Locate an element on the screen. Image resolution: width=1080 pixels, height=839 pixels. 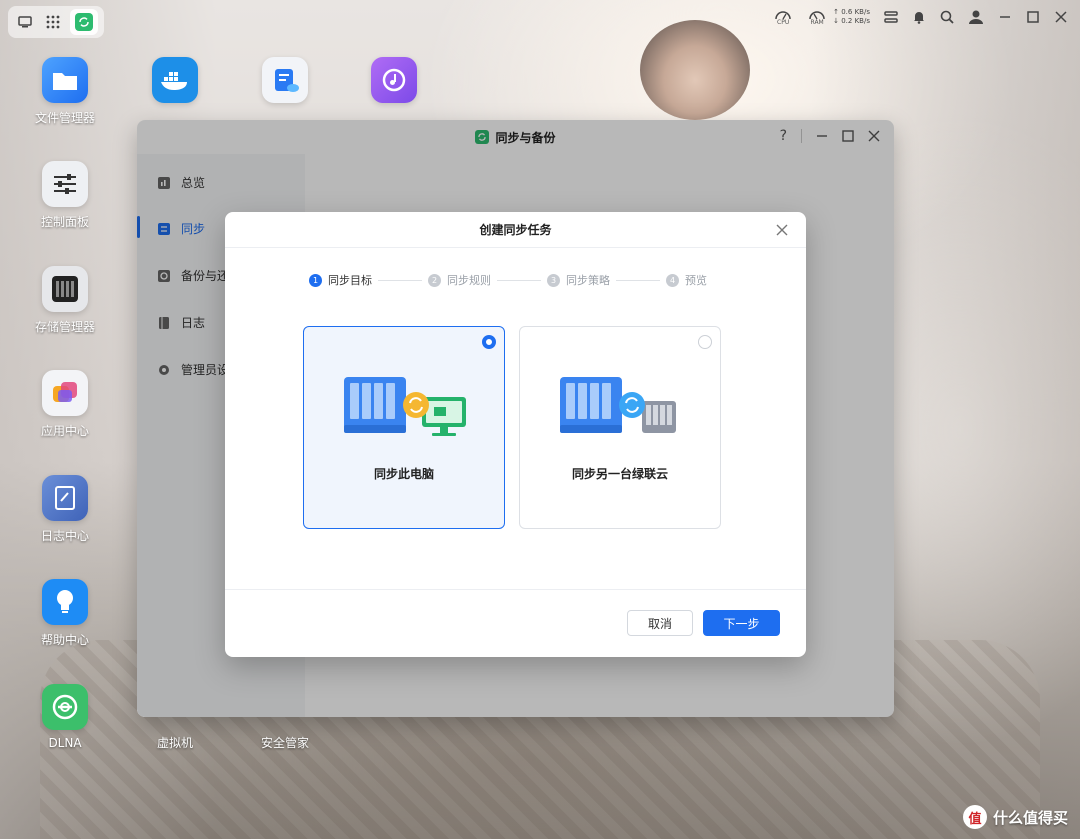
desktop-icon-music is located at coordinates (394, 80).